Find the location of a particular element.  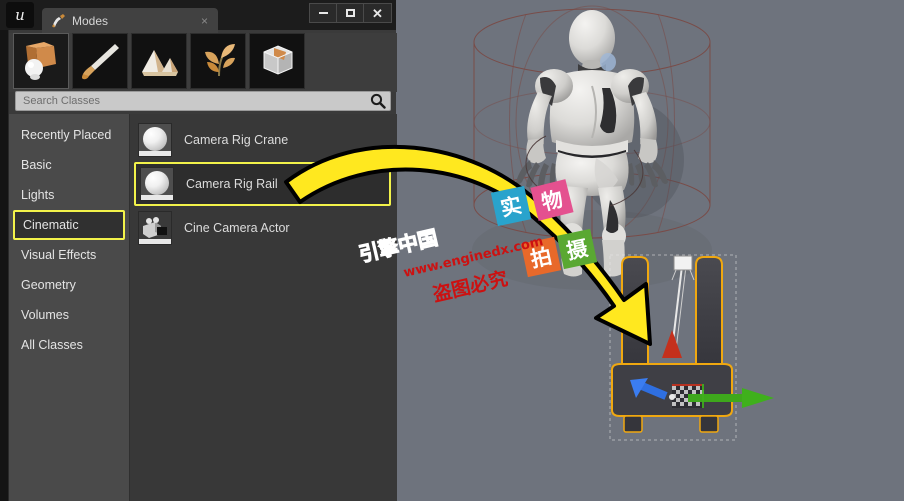

cine-camera-thumbnail-icon is located at coordinates (155, 228).